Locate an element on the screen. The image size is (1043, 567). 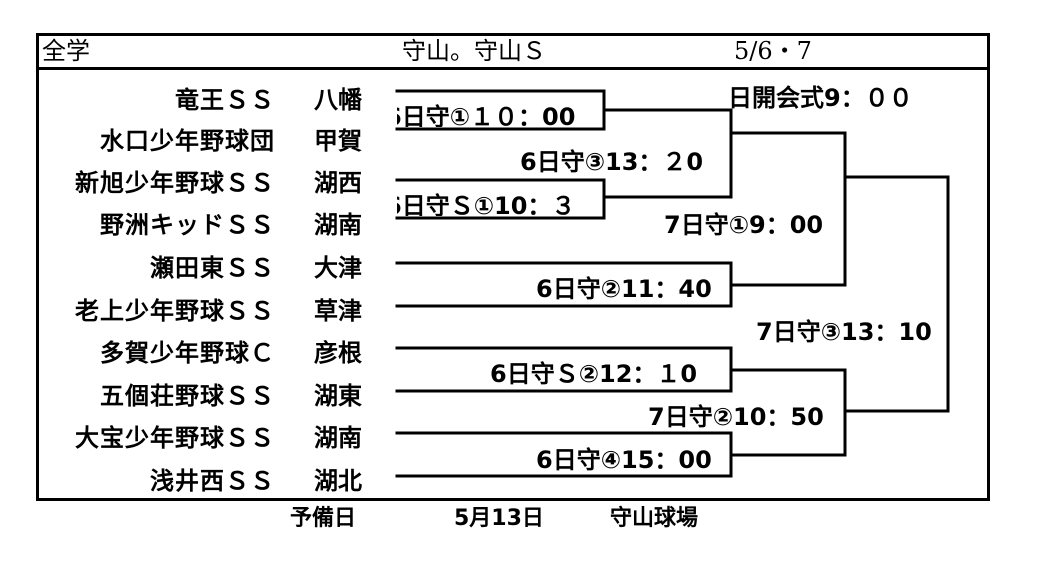
match-label: 7日守②10：50 is located at coordinates (736, 417).